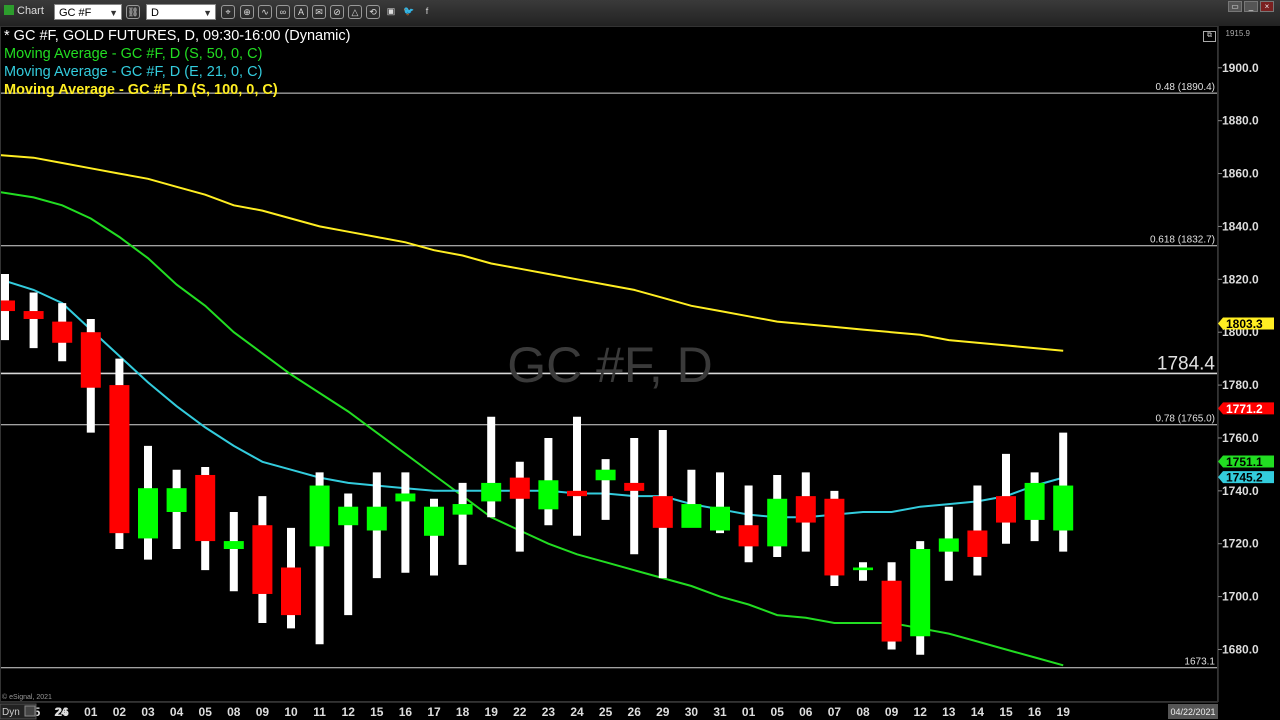 The height and width of the screenshot is (720, 1280). I want to click on x-tick-label: 16, so click(406, 712).